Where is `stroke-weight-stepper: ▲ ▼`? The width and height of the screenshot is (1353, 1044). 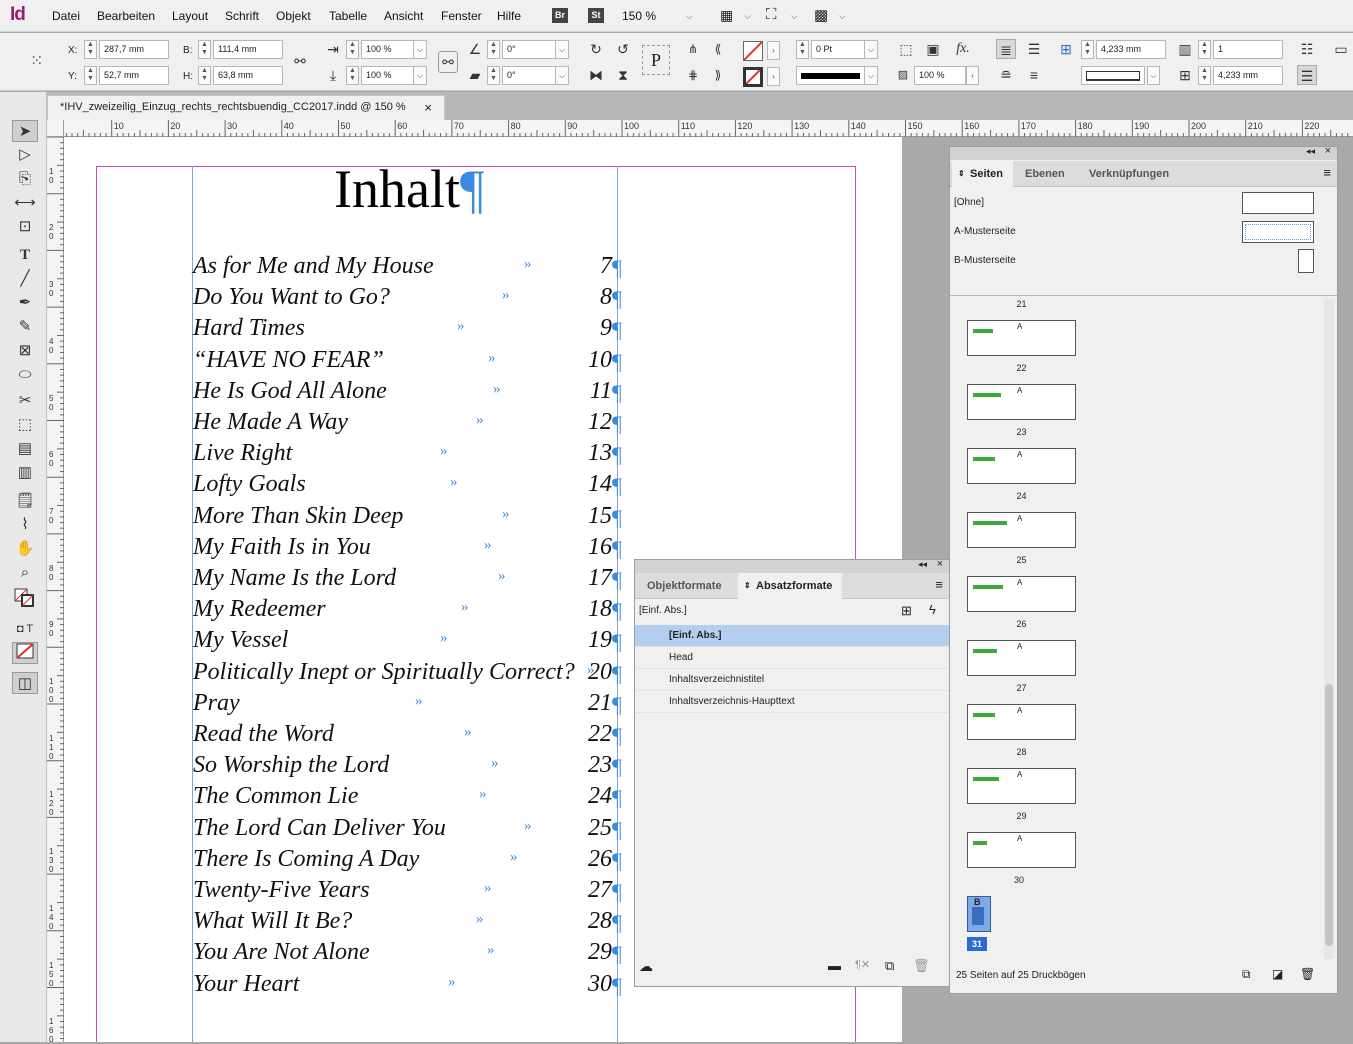 stroke-weight-stepper: ▲ ▼ is located at coordinates (802, 49).